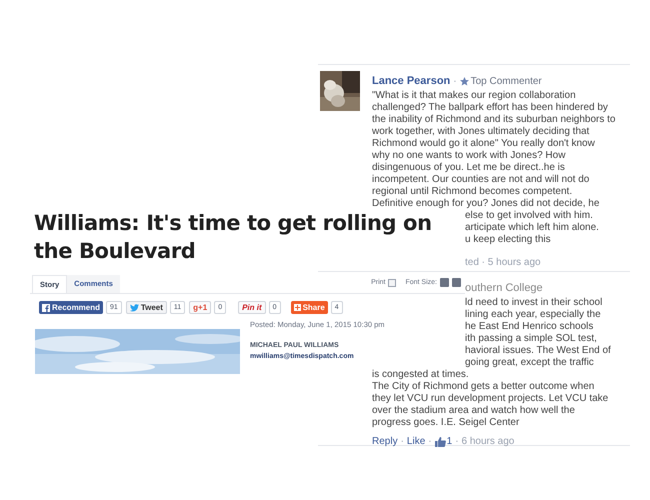  I want to click on badge-label: Top Commenter, so click(506, 81).